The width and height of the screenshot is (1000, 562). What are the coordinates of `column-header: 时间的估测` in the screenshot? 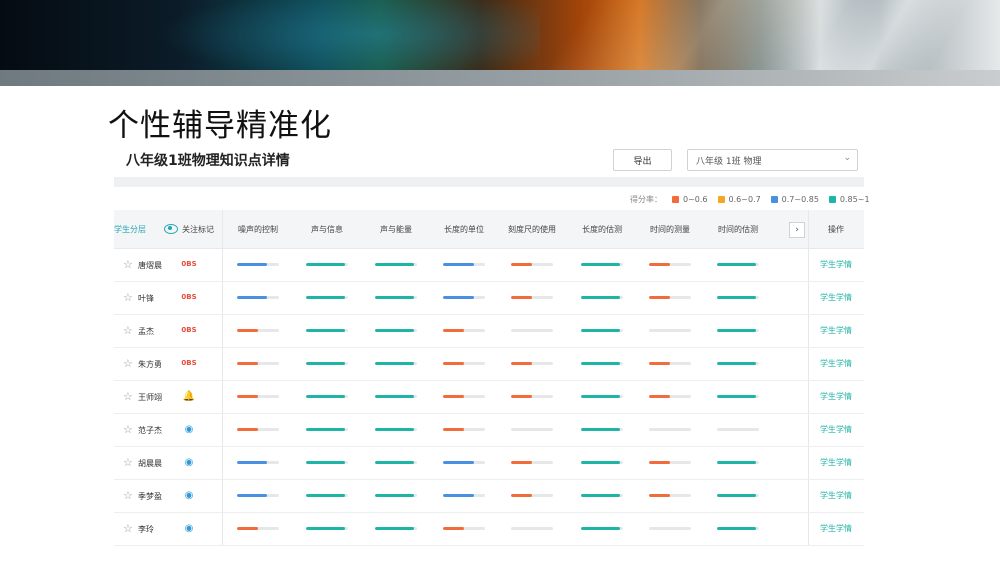 It's located at (738, 229).